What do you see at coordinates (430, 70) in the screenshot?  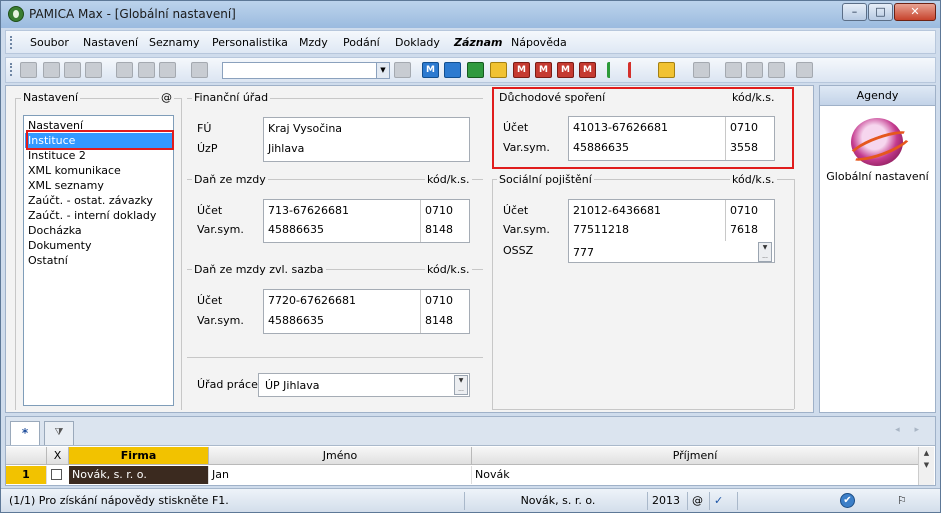 I see `m-blue-icon: M` at bounding box center [430, 70].